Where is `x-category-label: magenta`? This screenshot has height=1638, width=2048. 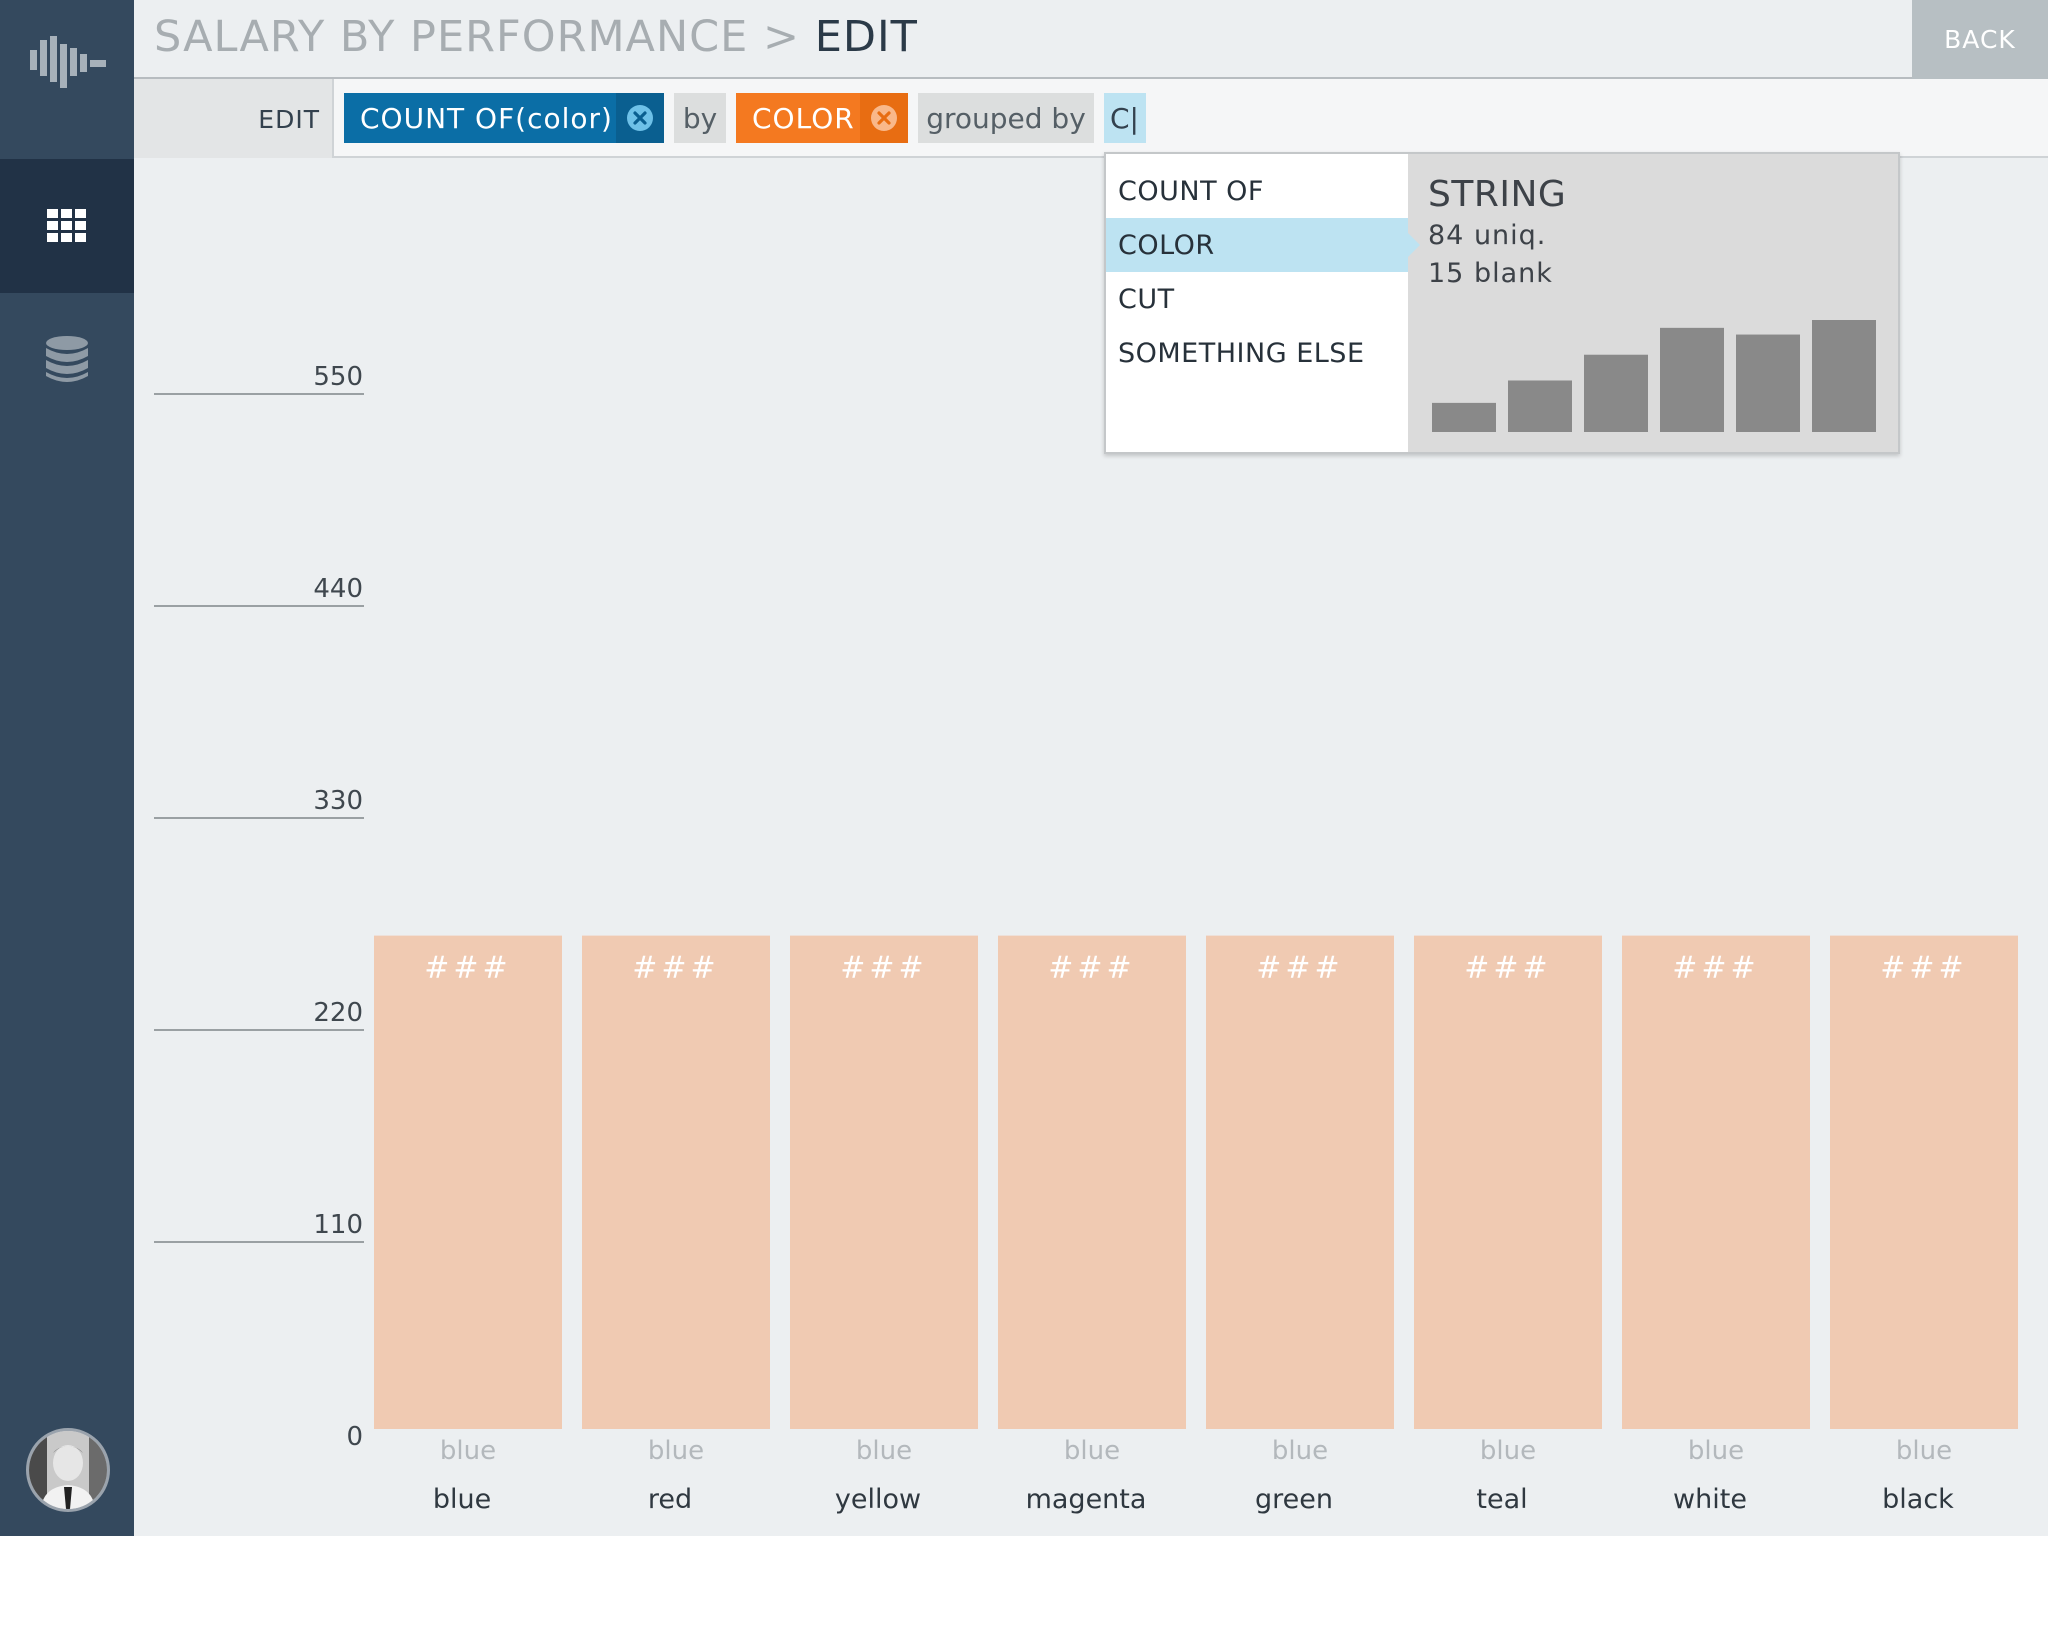 x-category-label: magenta is located at coordinates (1086, 1499).